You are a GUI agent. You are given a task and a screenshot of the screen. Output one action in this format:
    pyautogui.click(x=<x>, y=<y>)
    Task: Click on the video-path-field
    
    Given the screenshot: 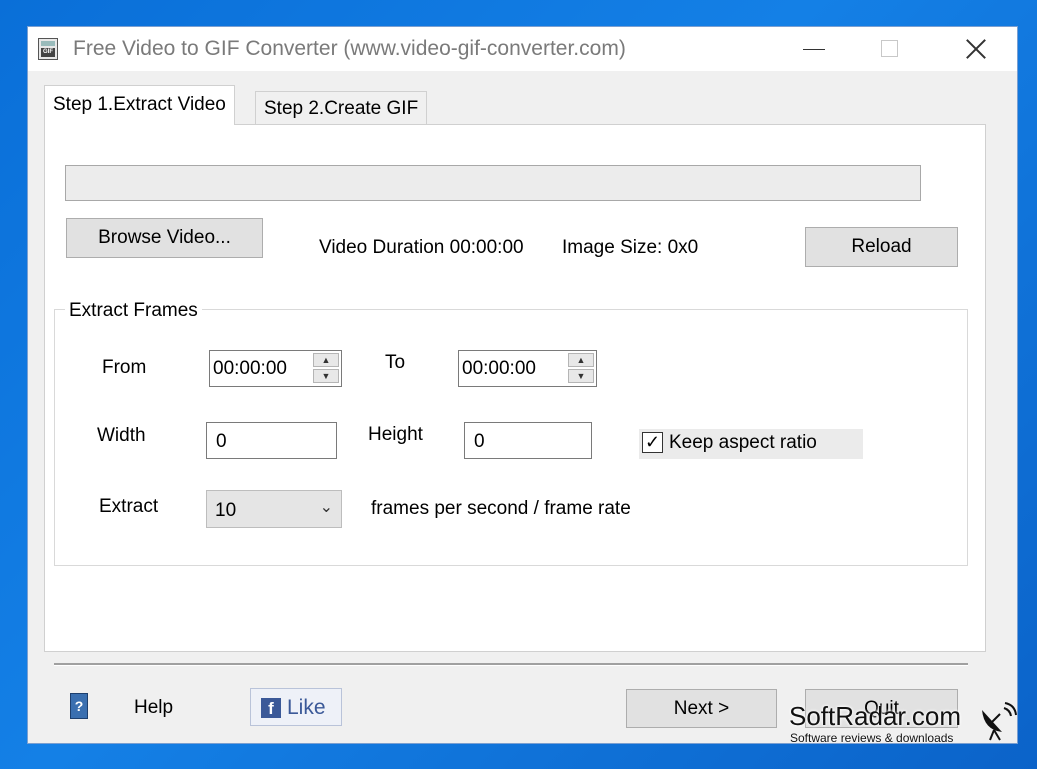 What is the action you would take?
    pyautogui.click(x=493, y=183)
    